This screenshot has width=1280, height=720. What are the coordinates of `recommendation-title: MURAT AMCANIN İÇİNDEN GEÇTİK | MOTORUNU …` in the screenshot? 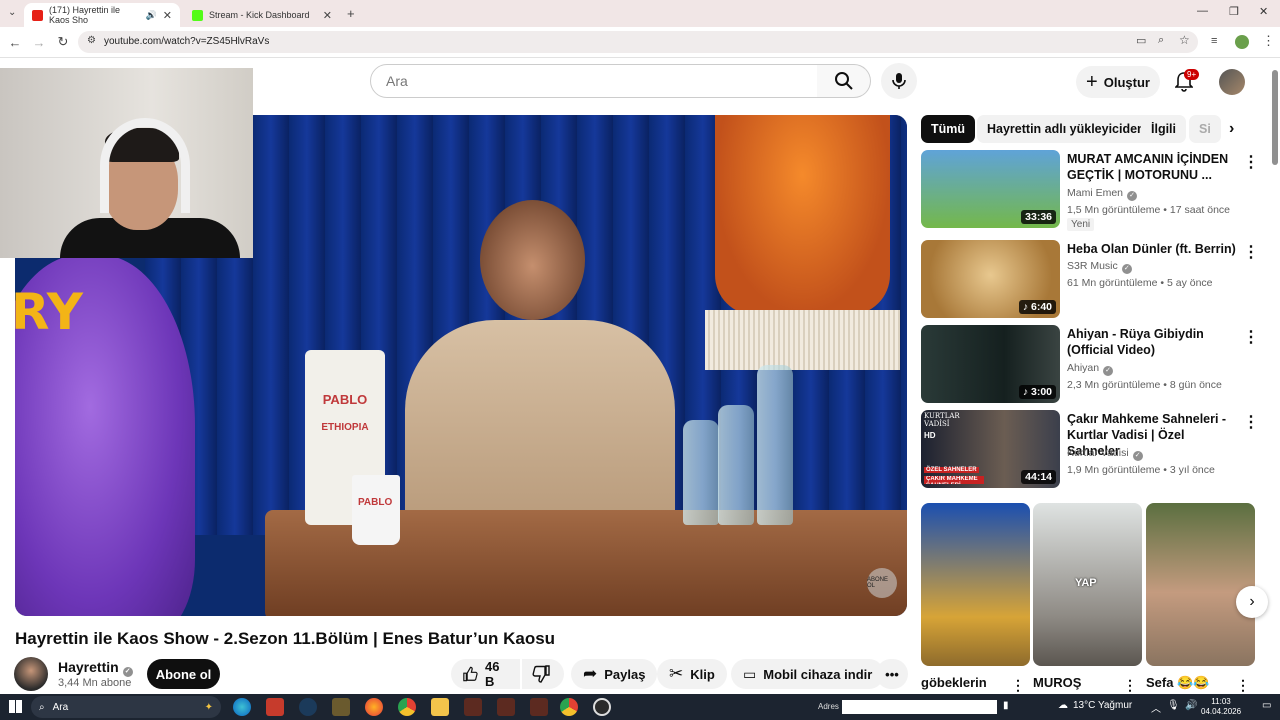 It's located at (1152, 167).